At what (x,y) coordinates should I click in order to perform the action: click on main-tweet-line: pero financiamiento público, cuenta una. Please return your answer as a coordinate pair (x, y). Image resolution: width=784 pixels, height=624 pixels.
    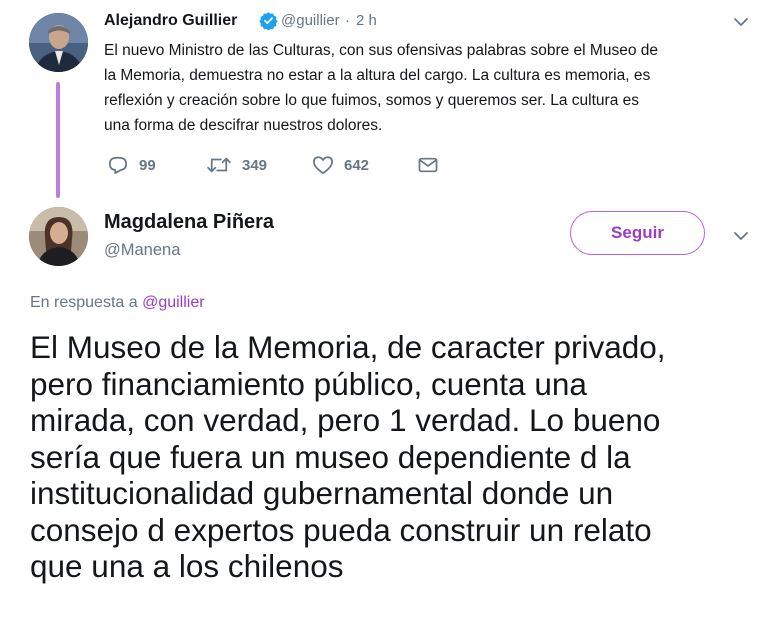
    Looking at the image, I should click on (308, 383).